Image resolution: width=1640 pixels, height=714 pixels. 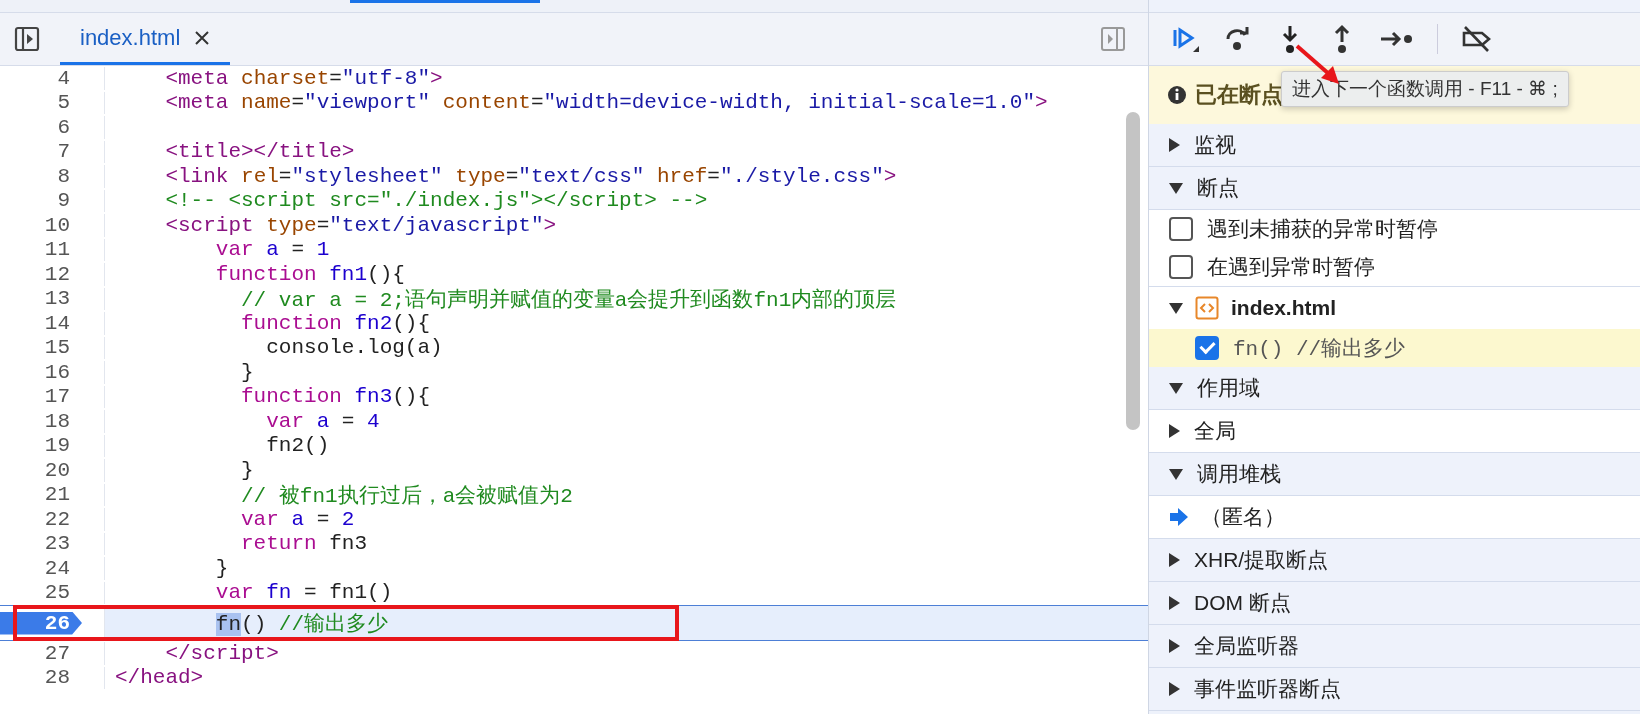 I want to click on line-number: 15, so click(x=35, y=348).